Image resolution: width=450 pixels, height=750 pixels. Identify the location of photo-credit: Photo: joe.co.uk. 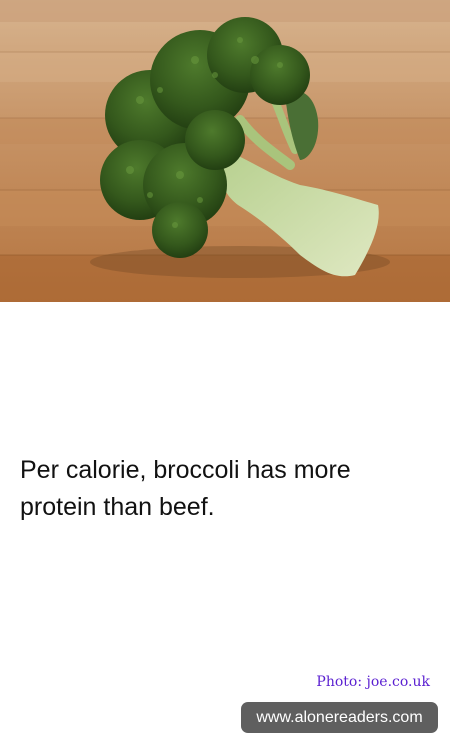
(373, 682).